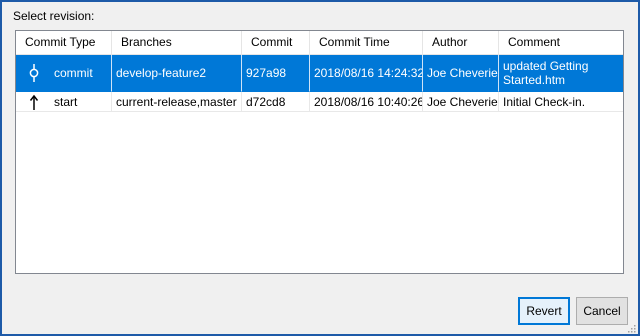  I want to click on commit-hash-cell: d72cd8, so click(276, 102).